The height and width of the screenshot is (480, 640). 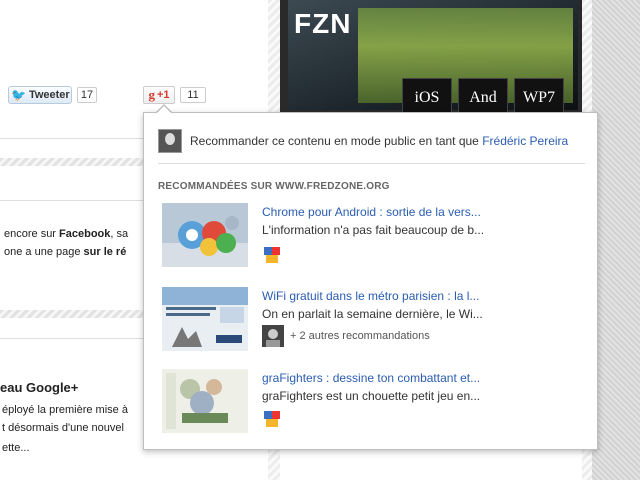 What do you see at coordinates (205, 235) in the screenshot?
I see `item-thumbnail-chrome` at bounding box center [205, 235].